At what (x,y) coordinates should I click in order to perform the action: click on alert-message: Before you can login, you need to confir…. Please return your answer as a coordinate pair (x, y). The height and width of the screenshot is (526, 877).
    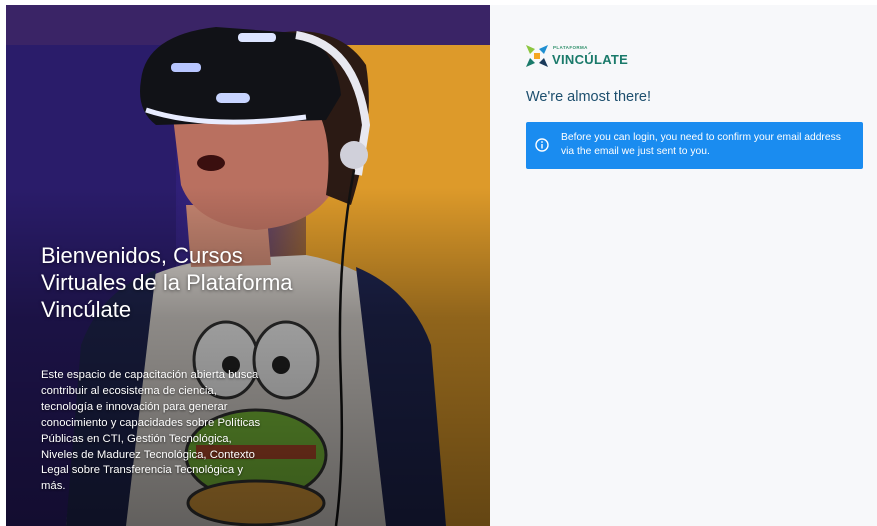
    Looking at the image, I should click on (701, 144).